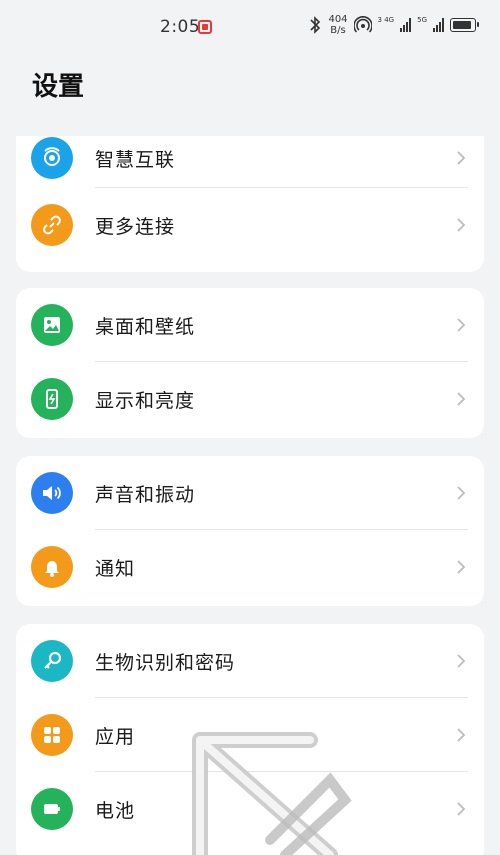  Describe the element at coordinates (52, 661) in the screenshot. I see `key-icon` at that location.